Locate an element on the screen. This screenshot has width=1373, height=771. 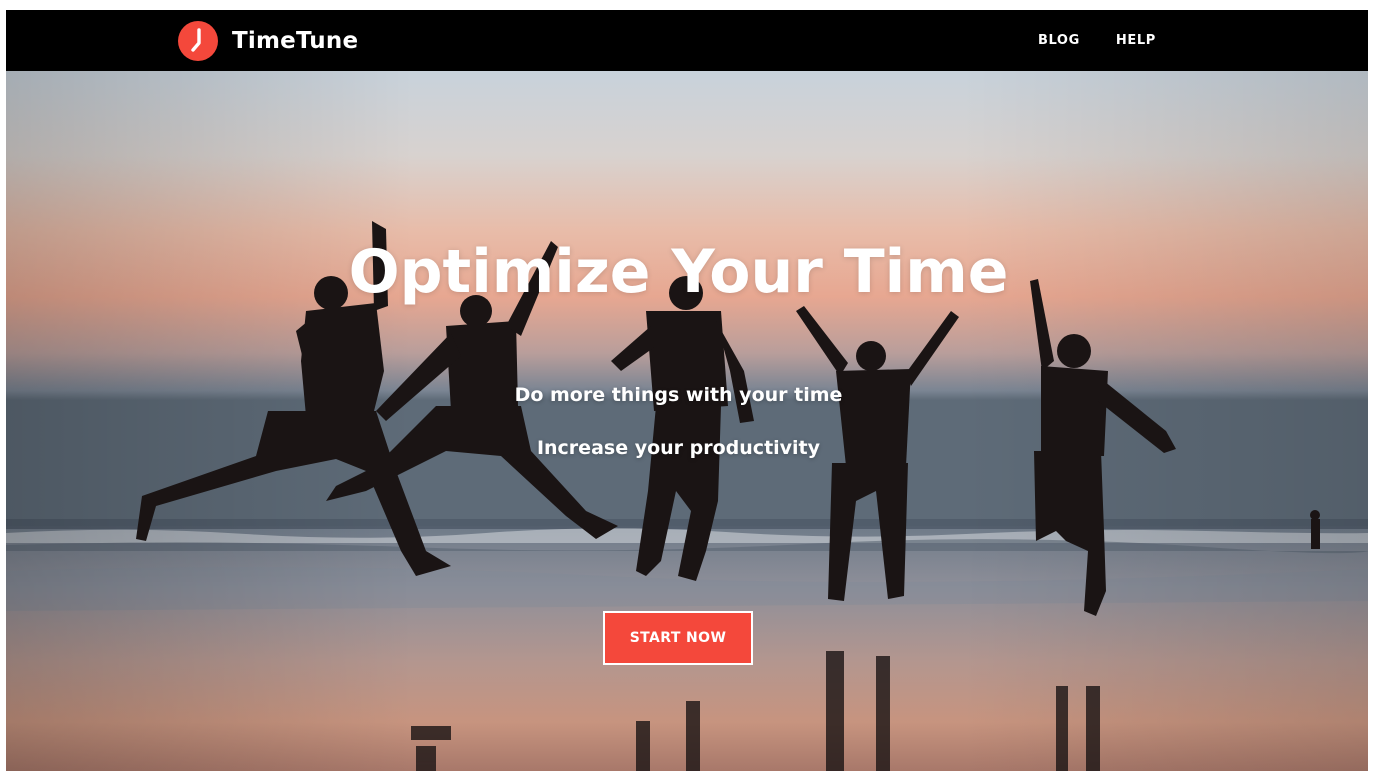
hero-subtitle-1: Do more things with your time is located at coordinates (678, 395).